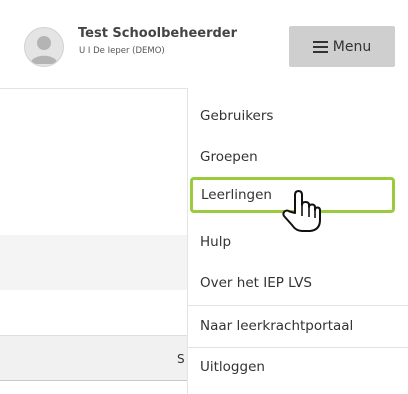 The width and height of the screenshot is (408, 394). Describe the element at coordinates (301, 211) in the screenshot. I see `hand-pointer-icon` at that location.